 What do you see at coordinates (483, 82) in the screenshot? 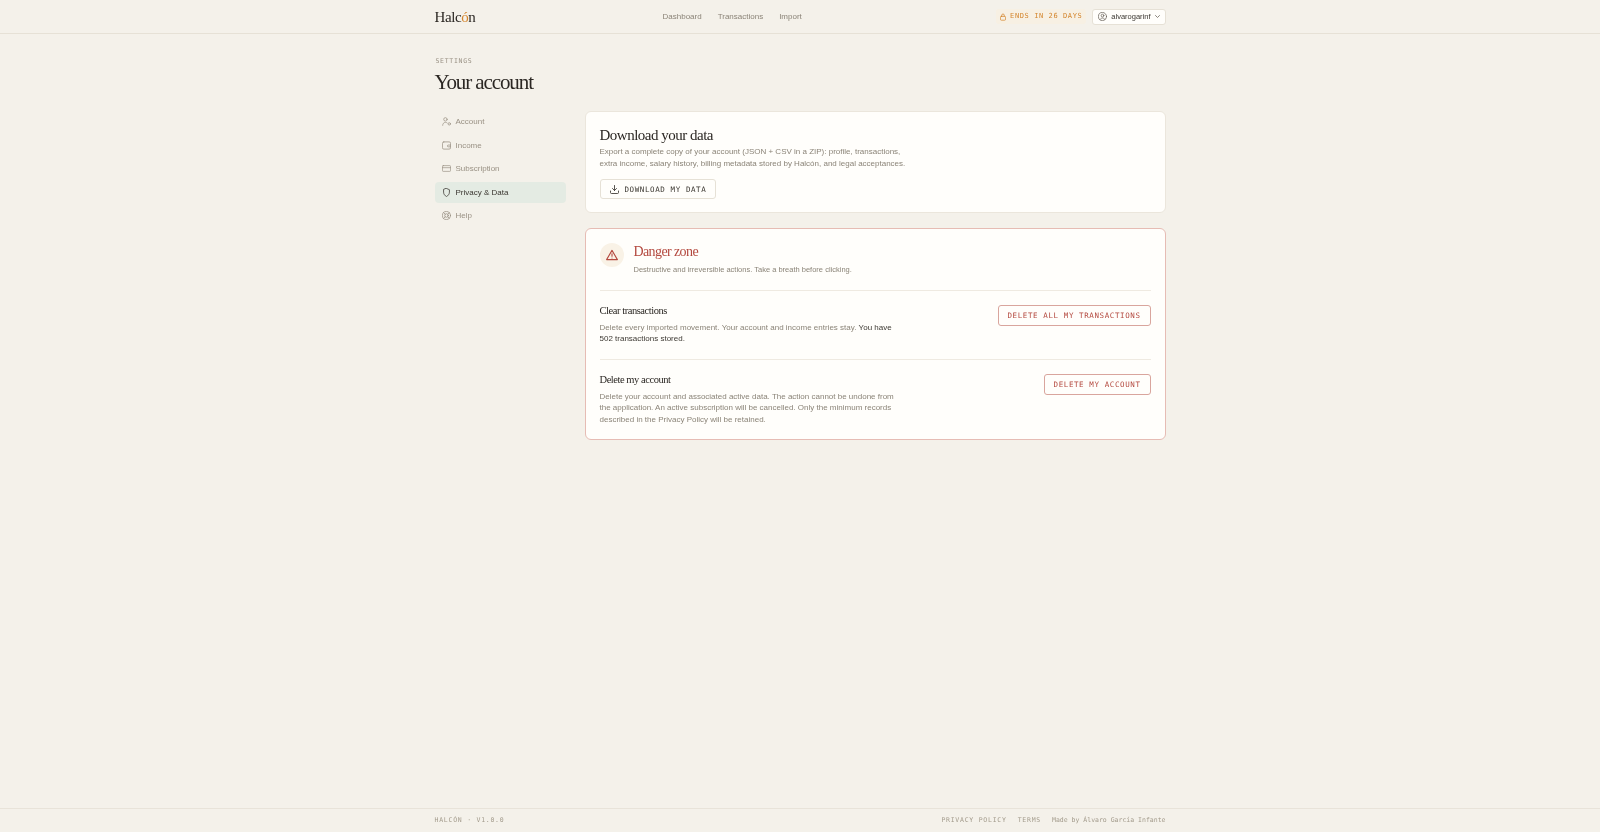
I see `page-title: Your account` at bounding box center [483, 82].